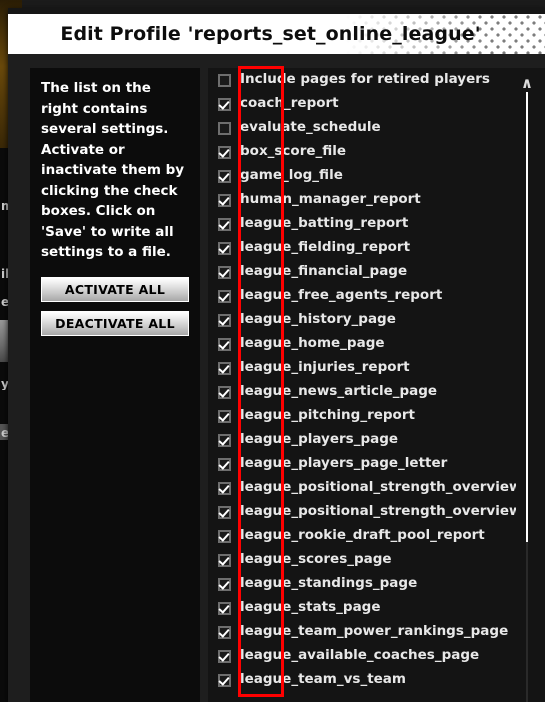 The width and height of the screenshot is (545, 702). I want to click on list-item: league_standings_page, so click(362, 584).